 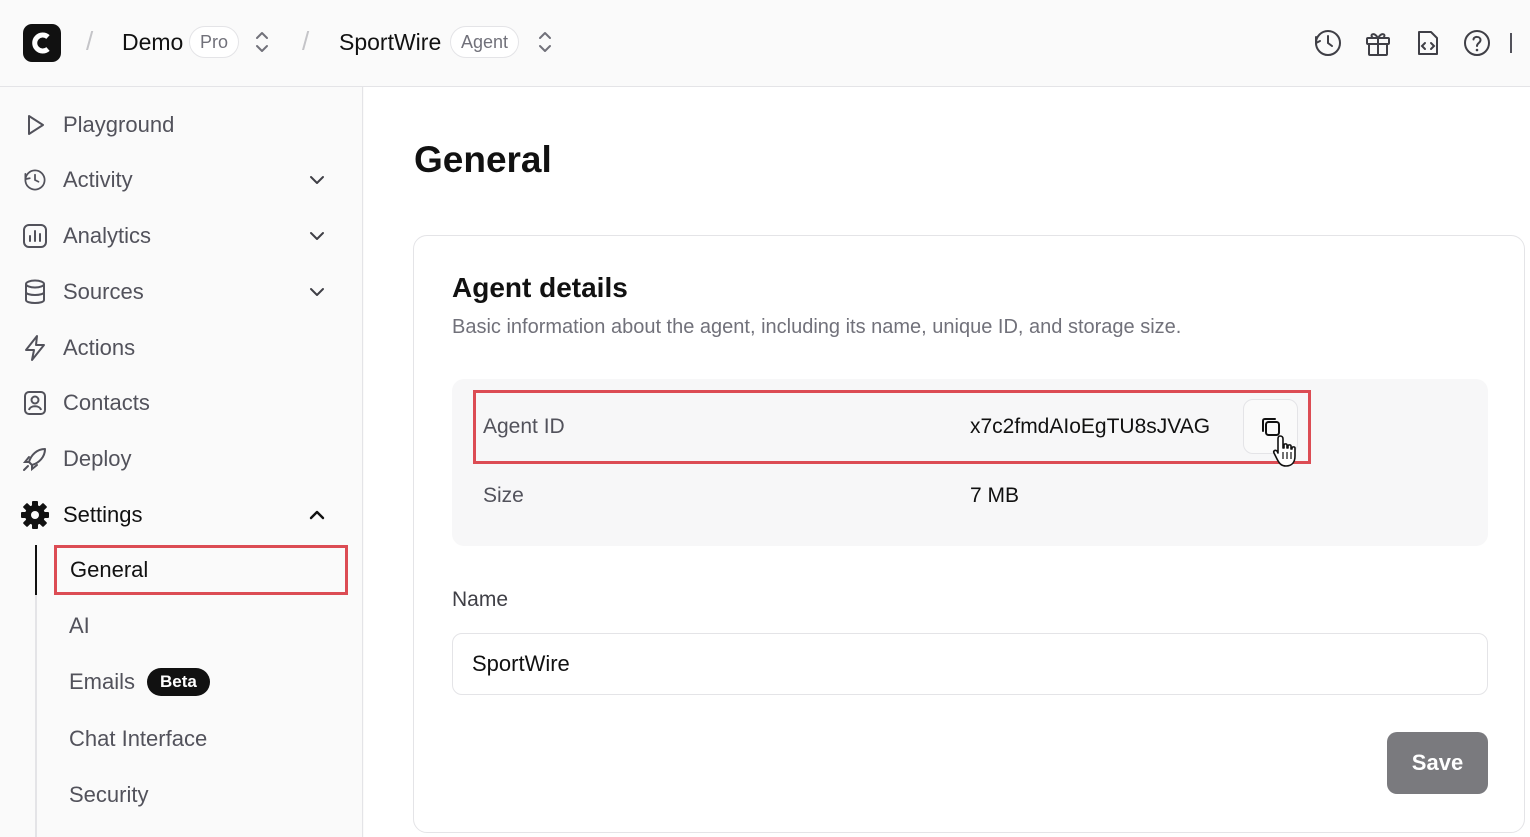 What do you see at coordinates (185, 180) in the screenshot?
I see `sidebar-item-activity: Activity` at bounding box center [185, 180].